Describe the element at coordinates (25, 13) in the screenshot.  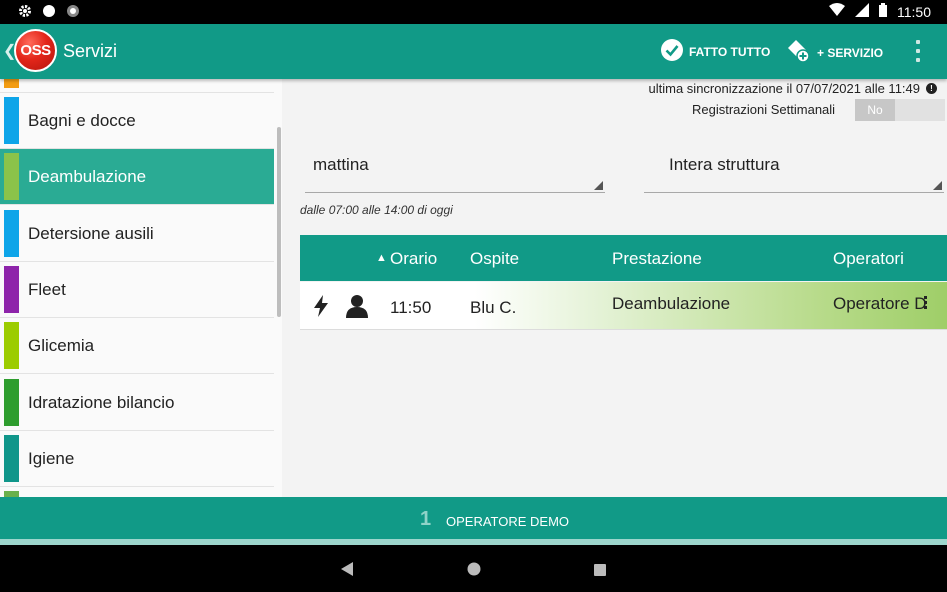
I see `gear-icon` at that location.